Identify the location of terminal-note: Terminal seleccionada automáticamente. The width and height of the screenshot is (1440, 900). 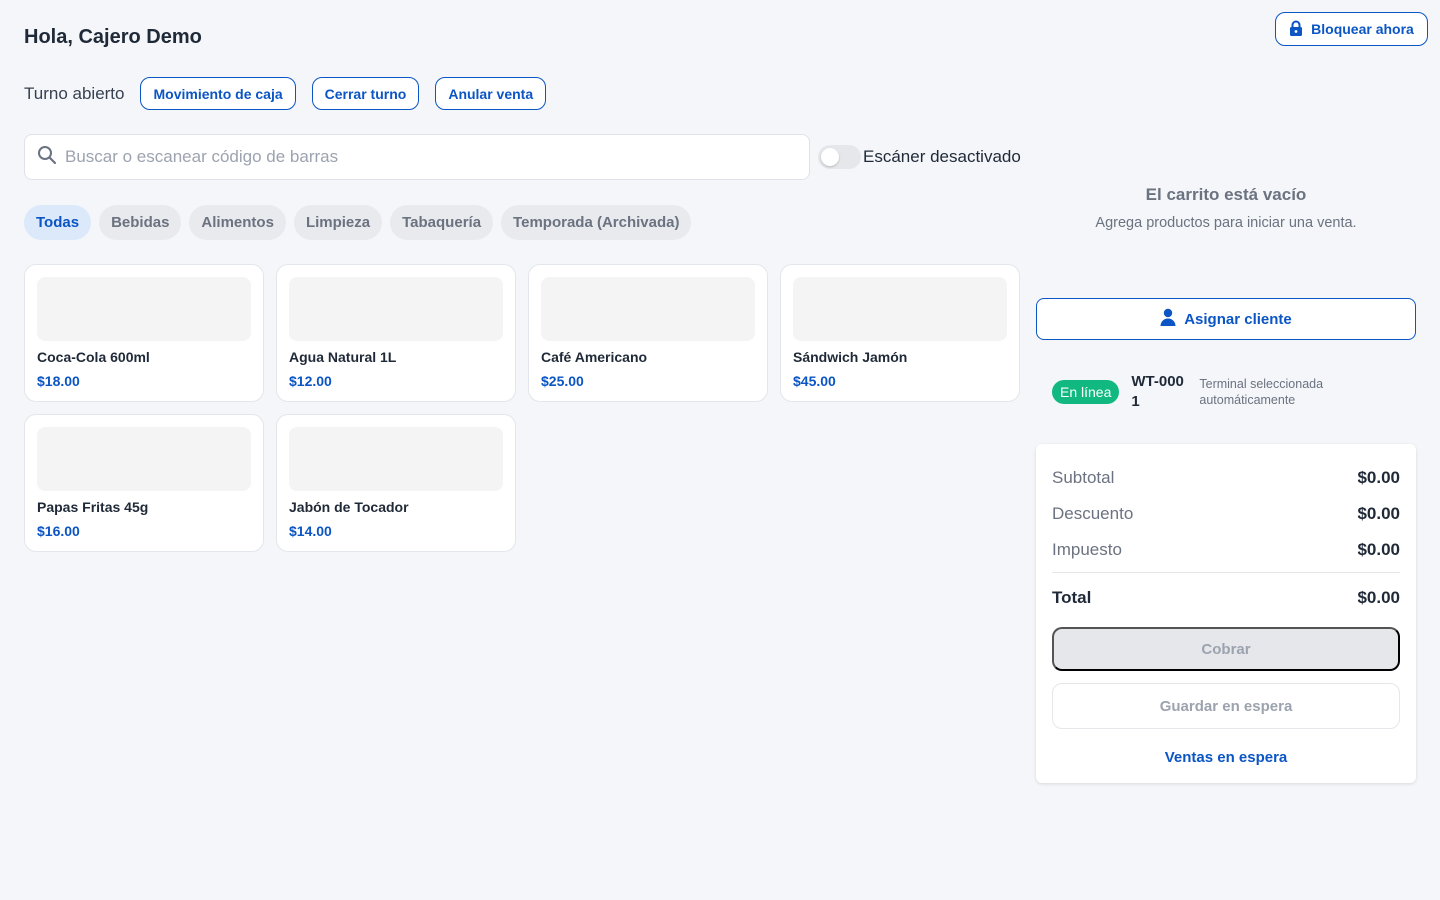
(1261, 392).